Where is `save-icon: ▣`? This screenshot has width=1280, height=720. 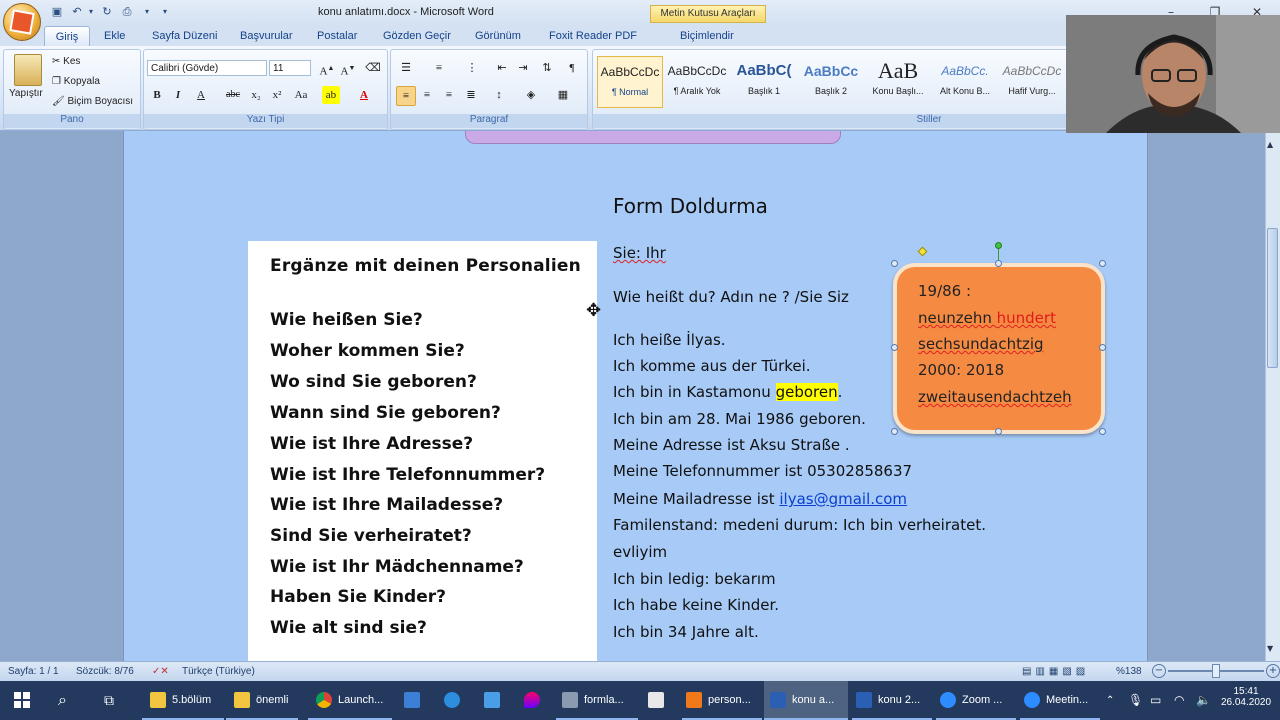 save-icon: ▣ is located at coordinates (57, 12).